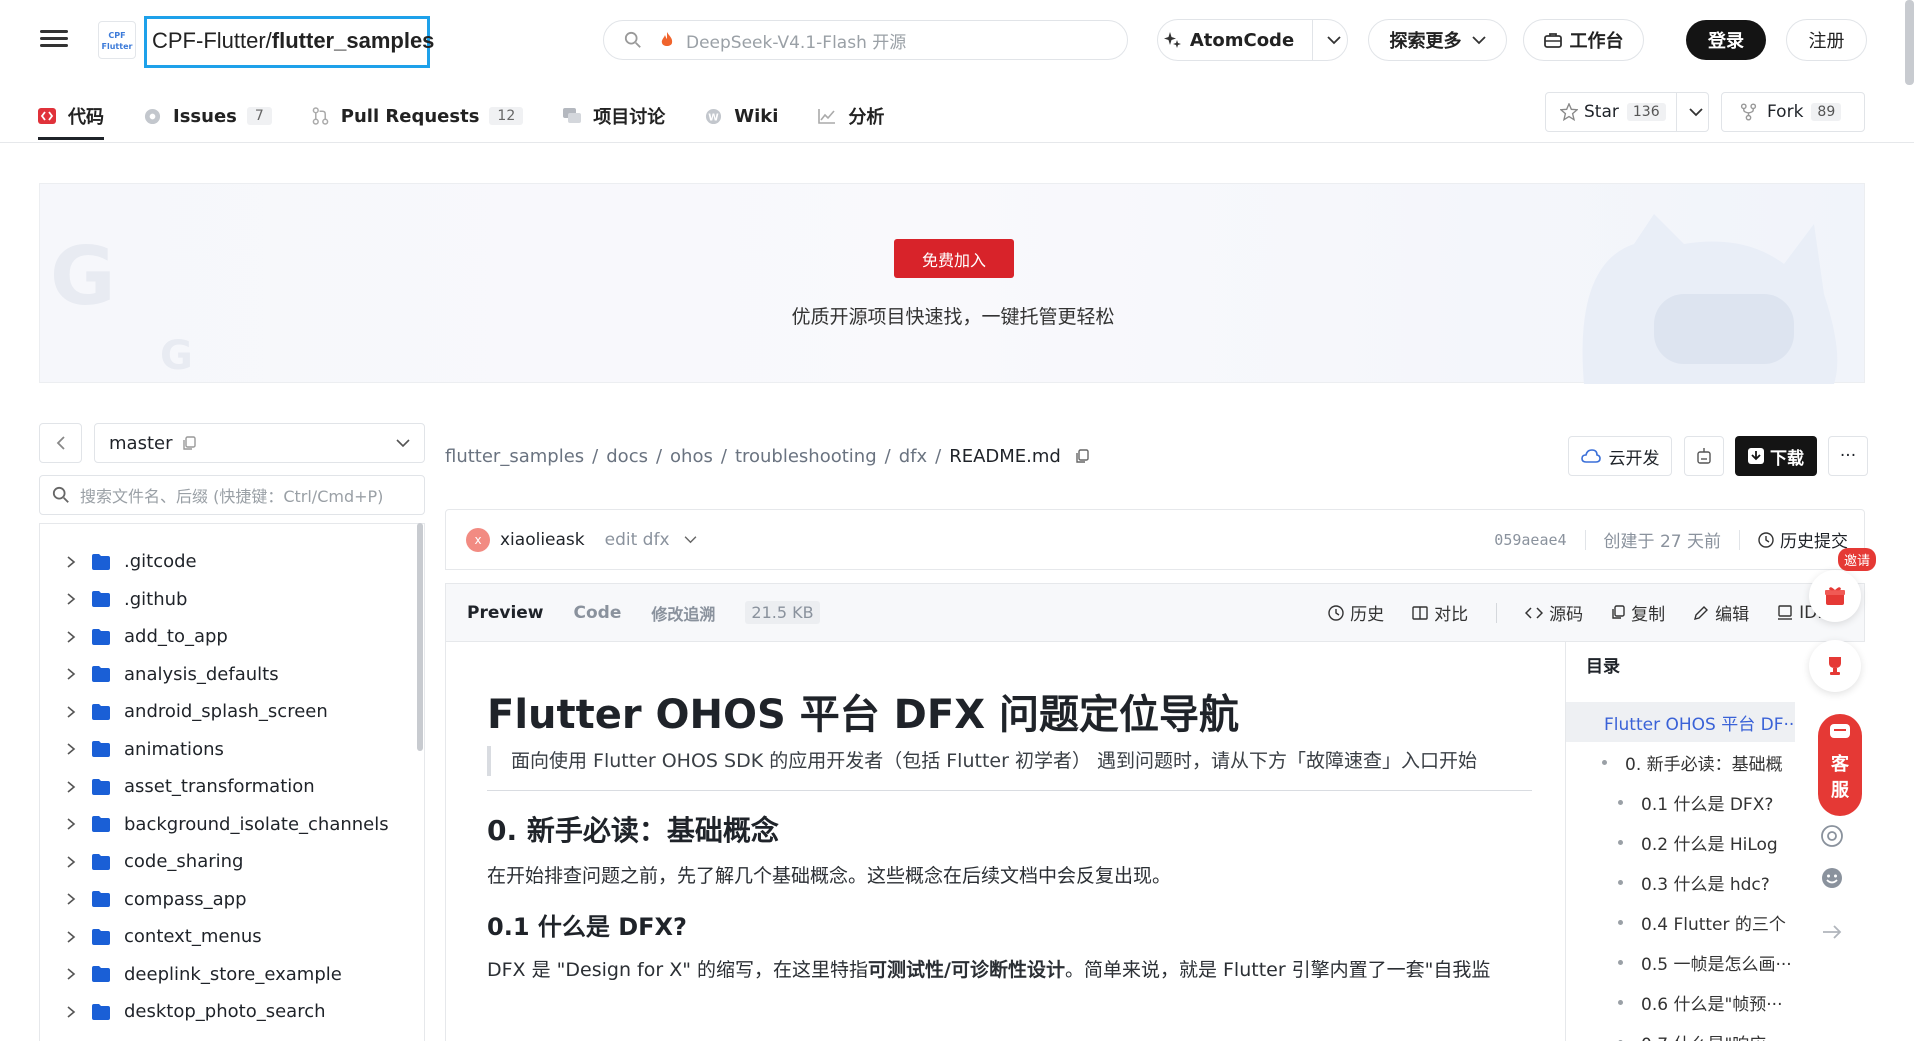 This screenshot has height=1041, width=1914. Describe the element at coordinates (232, 562) in the screenshot. I see `file-tree-item: .gitcode` at that location.